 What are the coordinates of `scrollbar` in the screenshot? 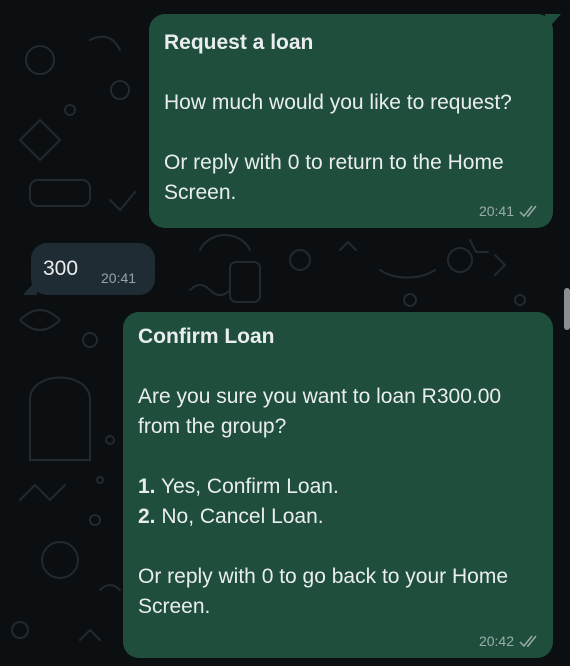 It's located at (567, 309).